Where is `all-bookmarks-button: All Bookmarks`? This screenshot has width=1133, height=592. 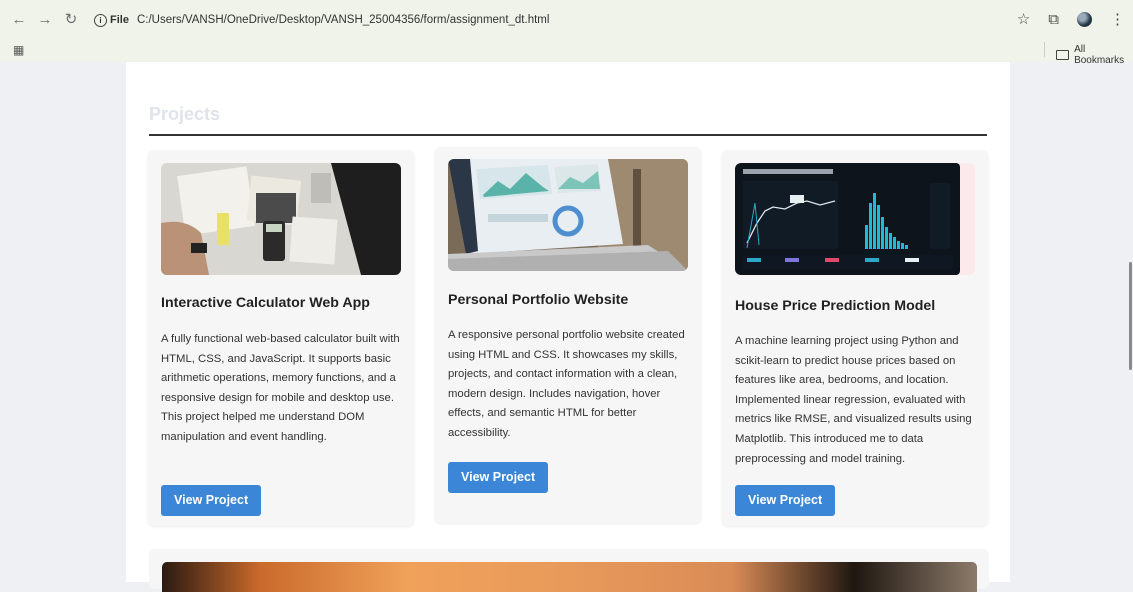
all-bookmarks-button: All Bookmarks is located at coordinates (1094, 55).